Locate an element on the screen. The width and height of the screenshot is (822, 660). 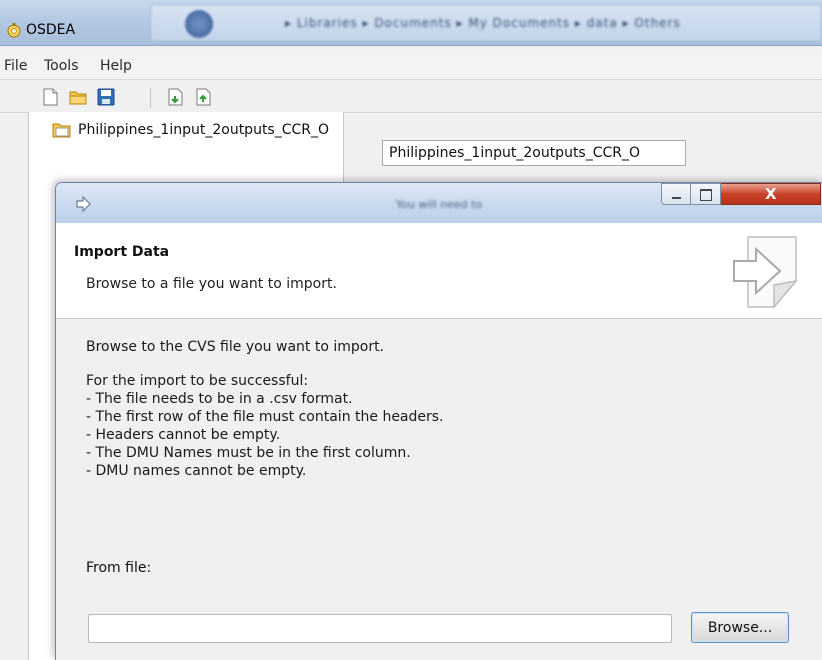
new-file-icon is located at coordinates (50, 97).